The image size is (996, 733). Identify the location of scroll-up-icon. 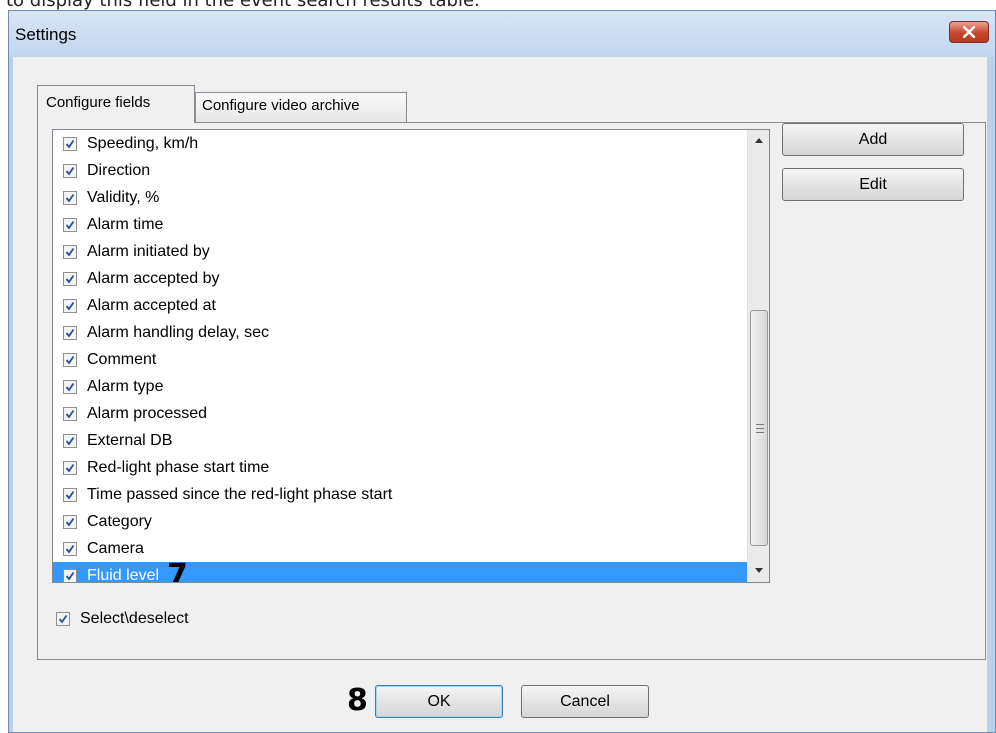
(759, 140).